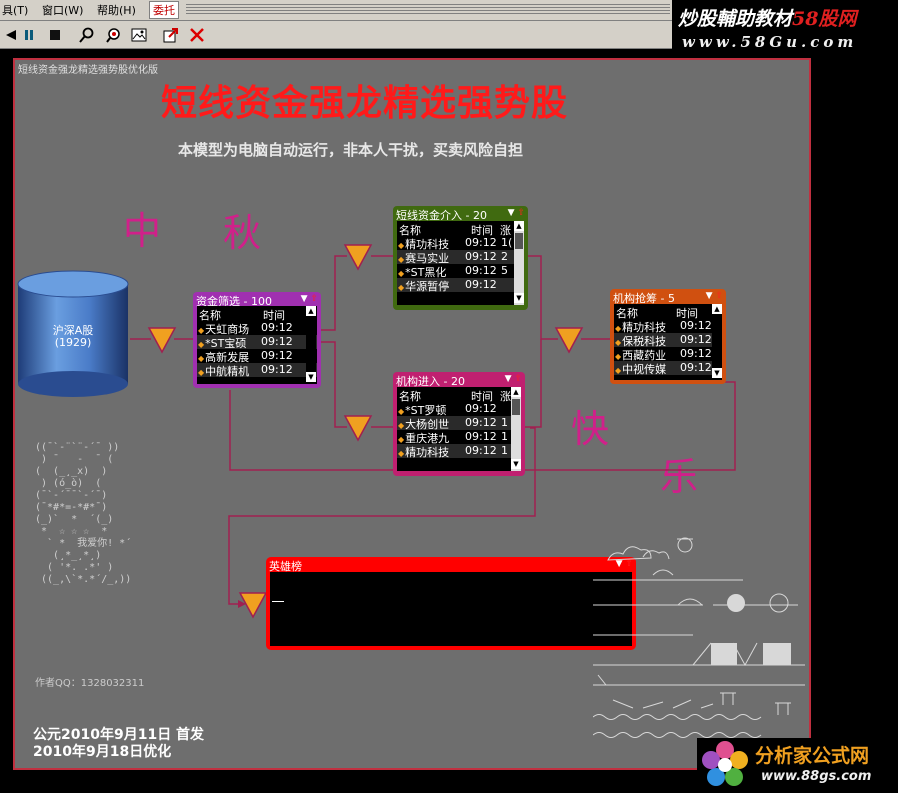 Image resolution: width=898 pixels, height=793 pixels. I want to click on menu-trade: 委托, so click(164, 10).